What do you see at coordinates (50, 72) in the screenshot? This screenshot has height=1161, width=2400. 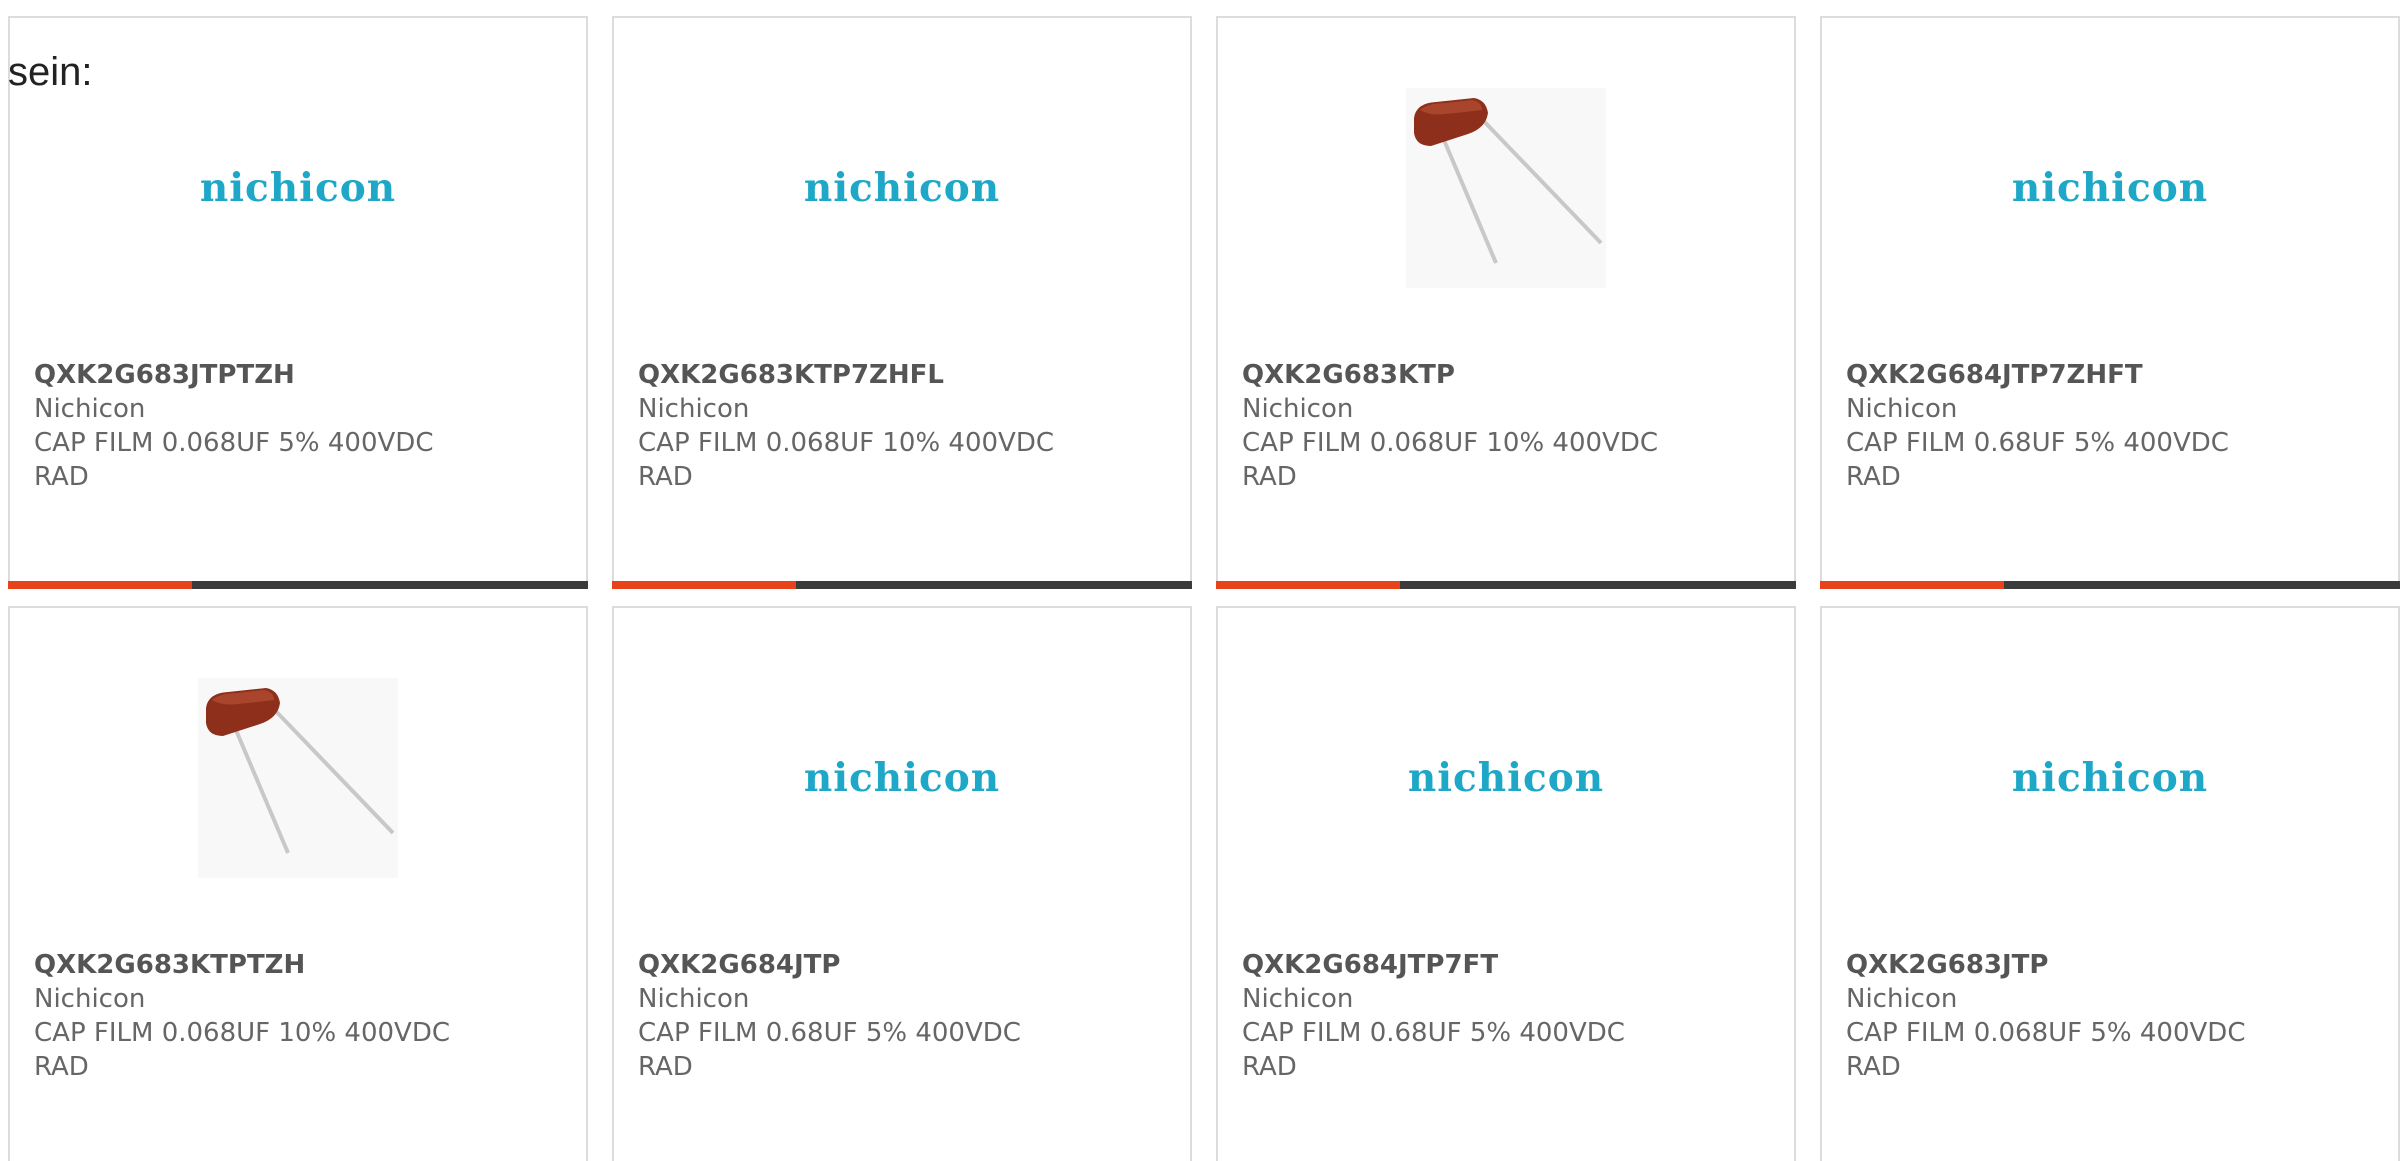 I see `intro-text: sein:` at bounding box center [50, 72].